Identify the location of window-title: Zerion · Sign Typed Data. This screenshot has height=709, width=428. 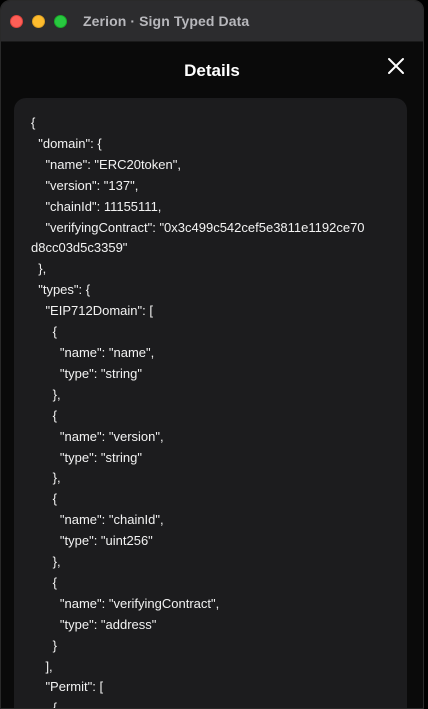
(166, 21).